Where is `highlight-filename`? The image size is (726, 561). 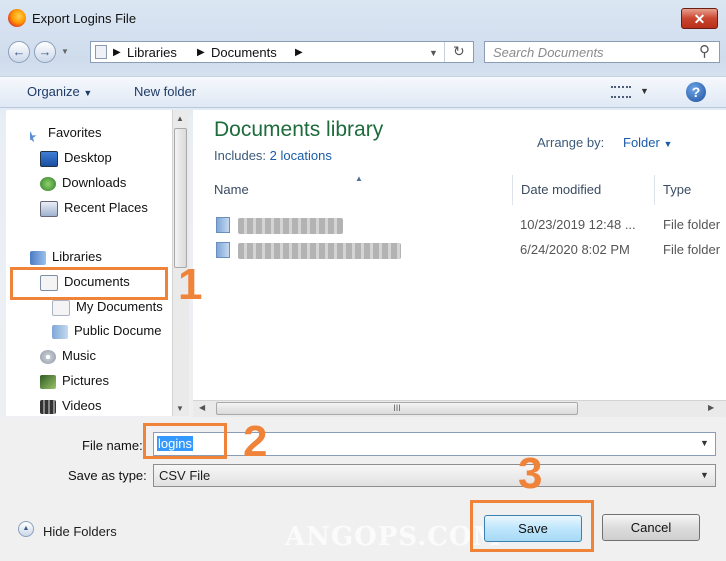
highlight-filename is located at coordinates (185, 441).